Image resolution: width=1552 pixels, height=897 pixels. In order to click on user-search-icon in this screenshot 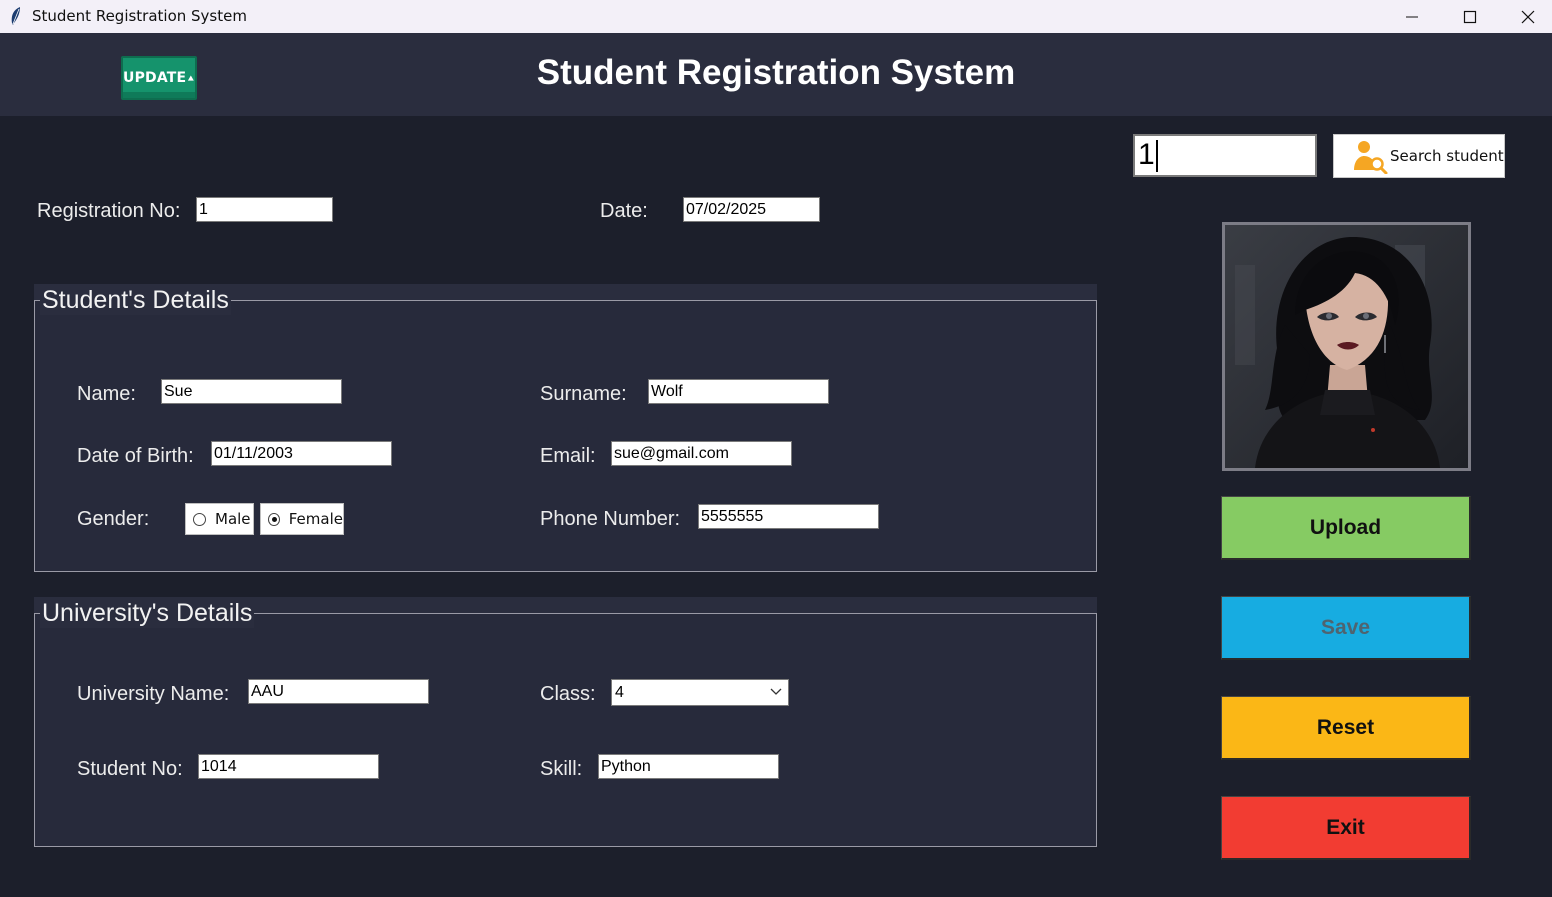, I will do `click(1371, 157)`.